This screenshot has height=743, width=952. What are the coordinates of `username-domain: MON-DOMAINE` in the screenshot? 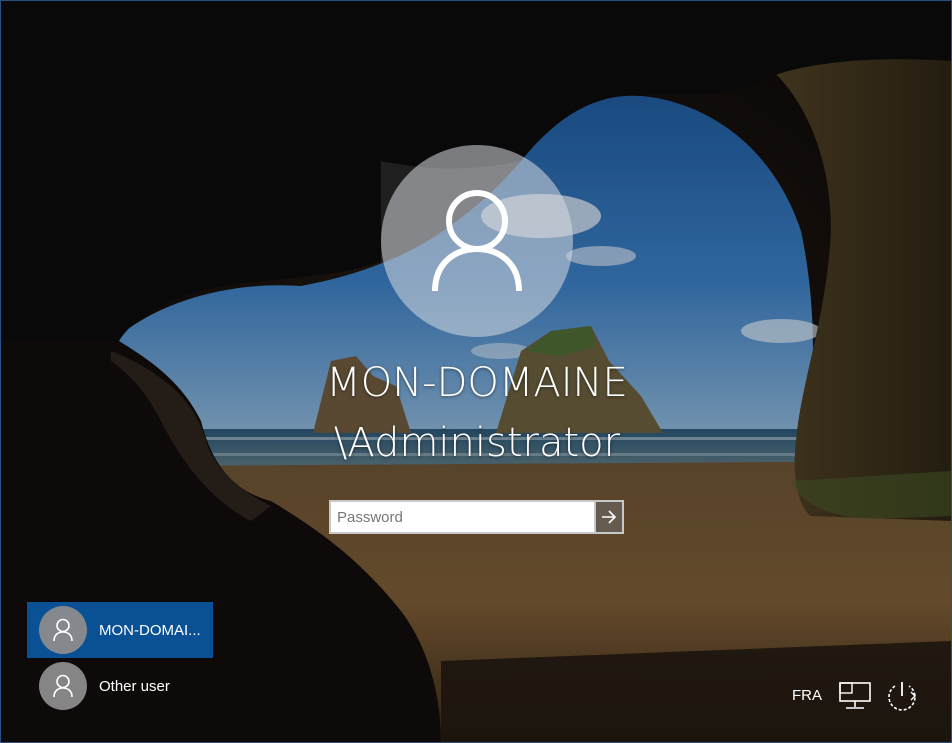 It's located at (477, 383).